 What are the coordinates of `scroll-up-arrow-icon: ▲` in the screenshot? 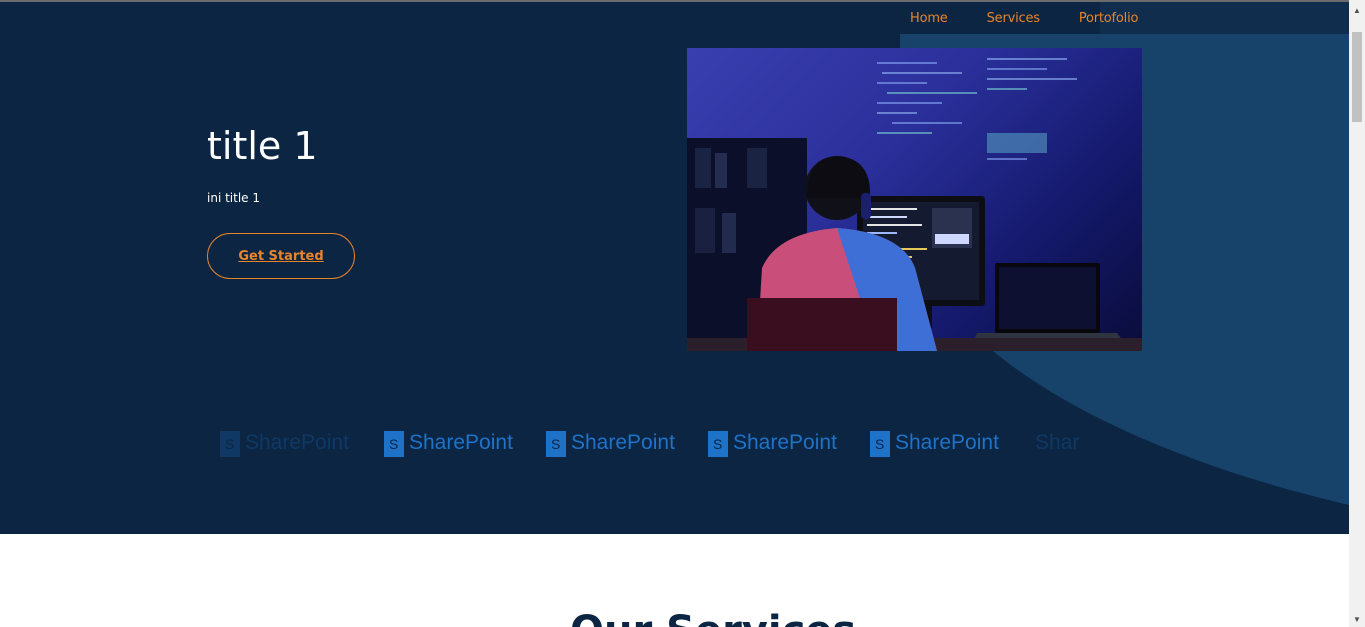 It's located at (1357, 10).